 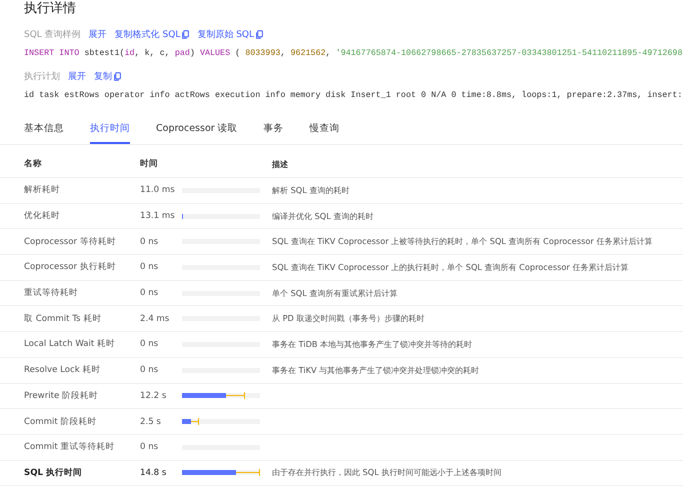 What do you see at coordinates (147, 34) in the screenshot?
I see `link: 复制格式化 SQL` at bounding box center [147, 34].